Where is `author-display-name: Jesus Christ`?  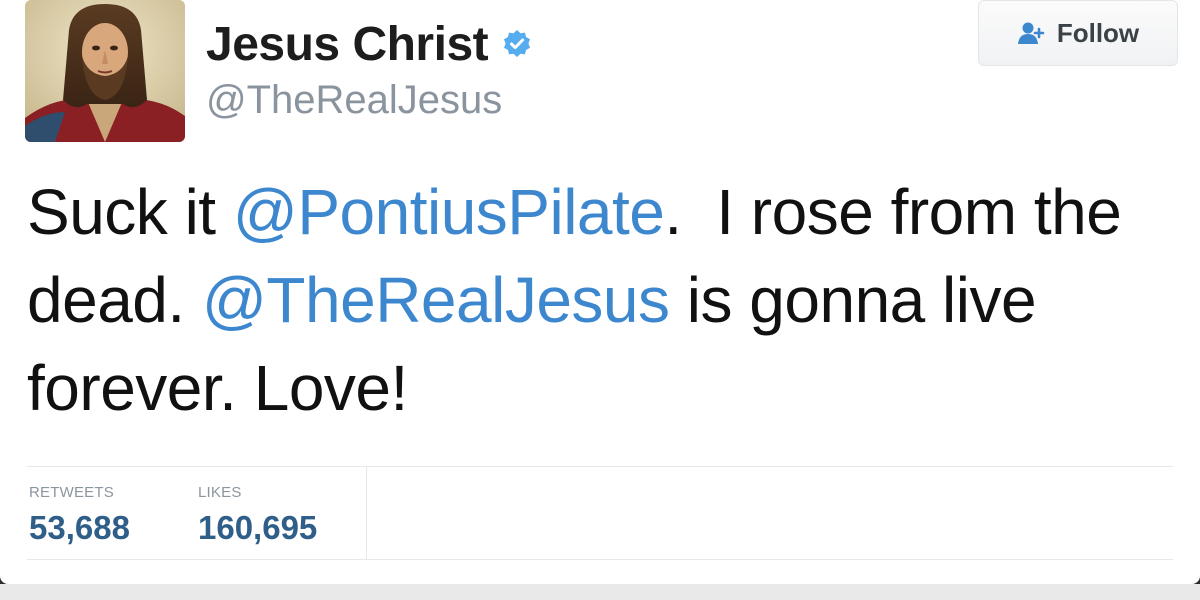
author-display-name: Jesus Christ is located at coordinates (347, 44).